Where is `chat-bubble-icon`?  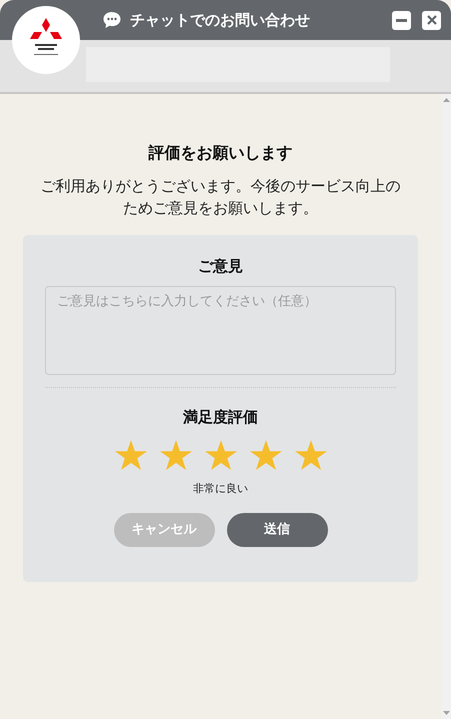 chat-bubble-icon is located at coordinates (112, 20).